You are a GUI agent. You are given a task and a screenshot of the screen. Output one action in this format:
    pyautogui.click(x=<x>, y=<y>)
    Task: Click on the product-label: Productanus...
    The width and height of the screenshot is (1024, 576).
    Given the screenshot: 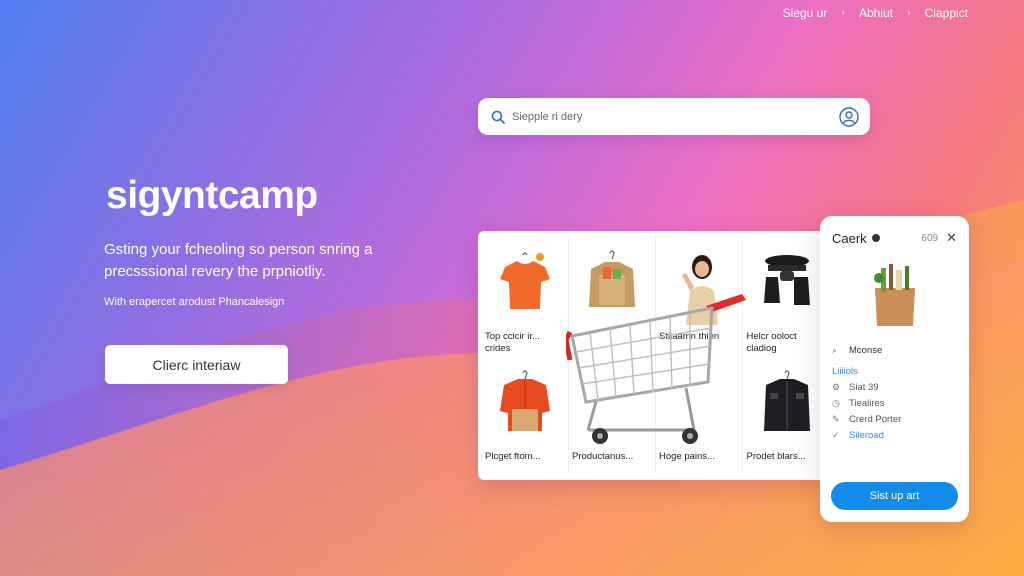 What is the action you would take?
    pyautogui.click(x=603, y=456)
    